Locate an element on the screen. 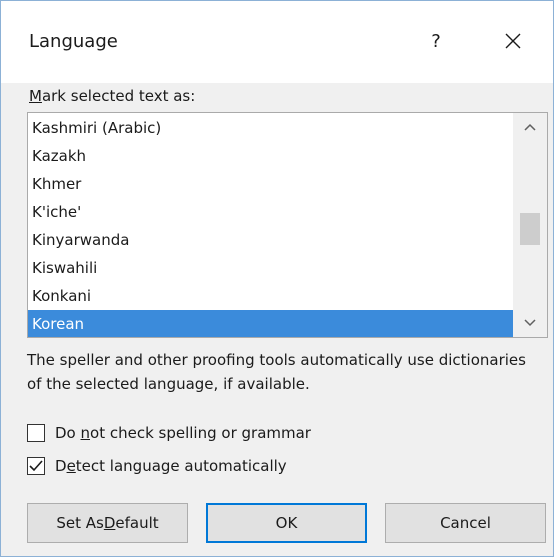 The height and width of the screenshot is (557, 554). list-item: Kinyarwanda is located at coordinates (270, 240).